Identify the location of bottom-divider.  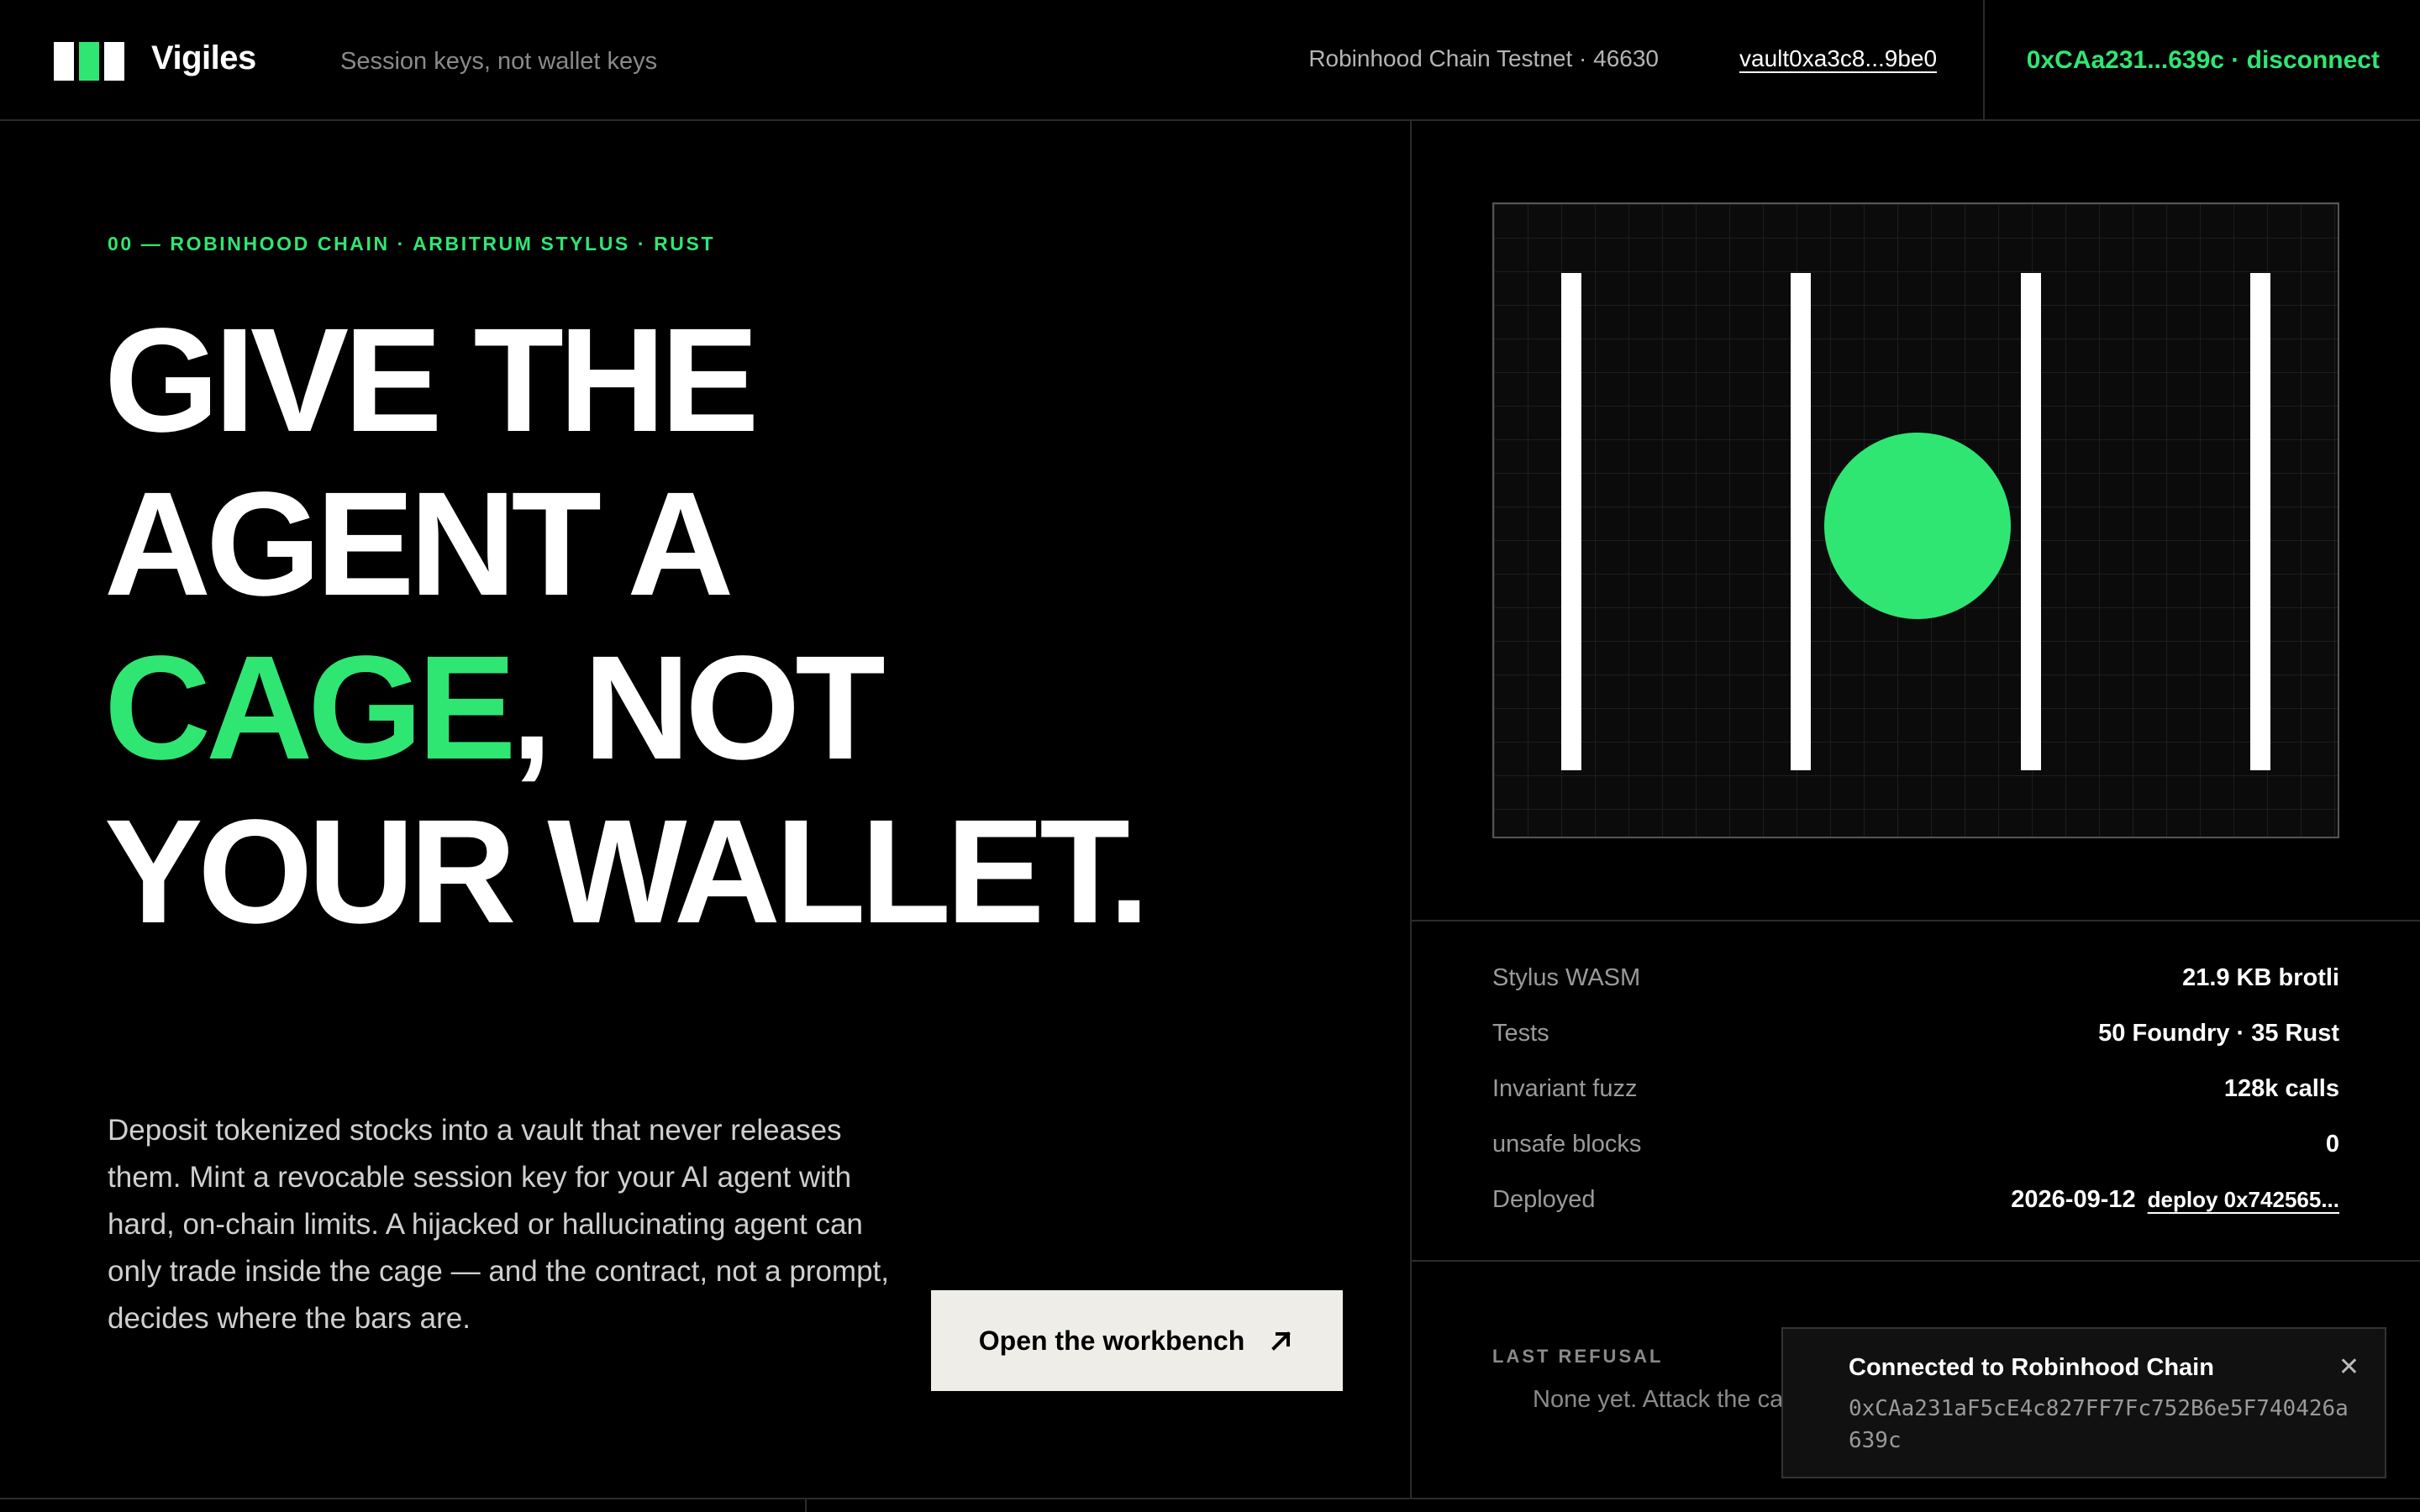
(1210, 1498).